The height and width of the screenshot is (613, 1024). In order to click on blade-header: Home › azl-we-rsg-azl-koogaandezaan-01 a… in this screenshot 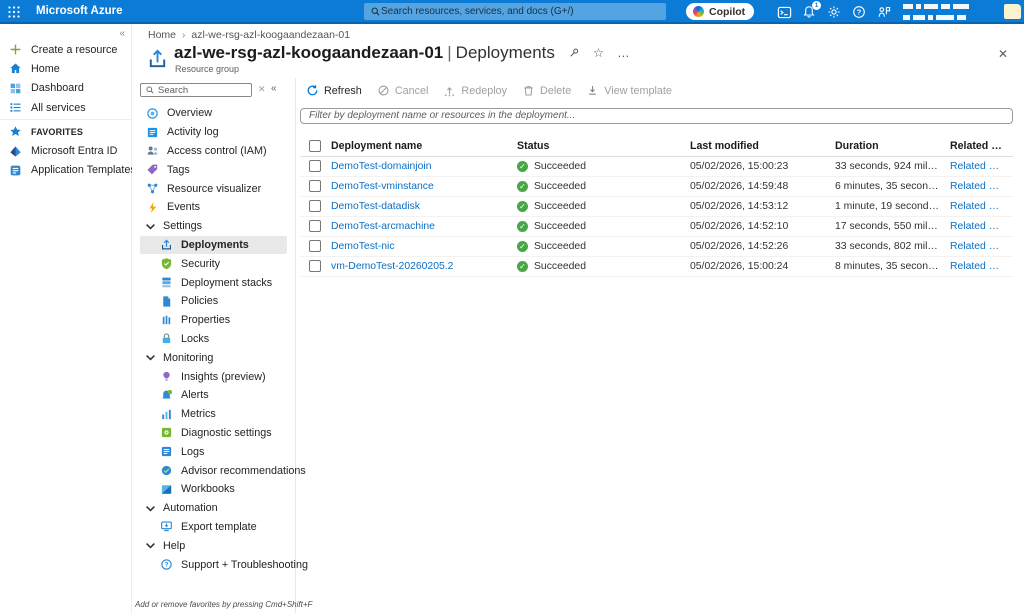, I will do `click(578, 51)`.